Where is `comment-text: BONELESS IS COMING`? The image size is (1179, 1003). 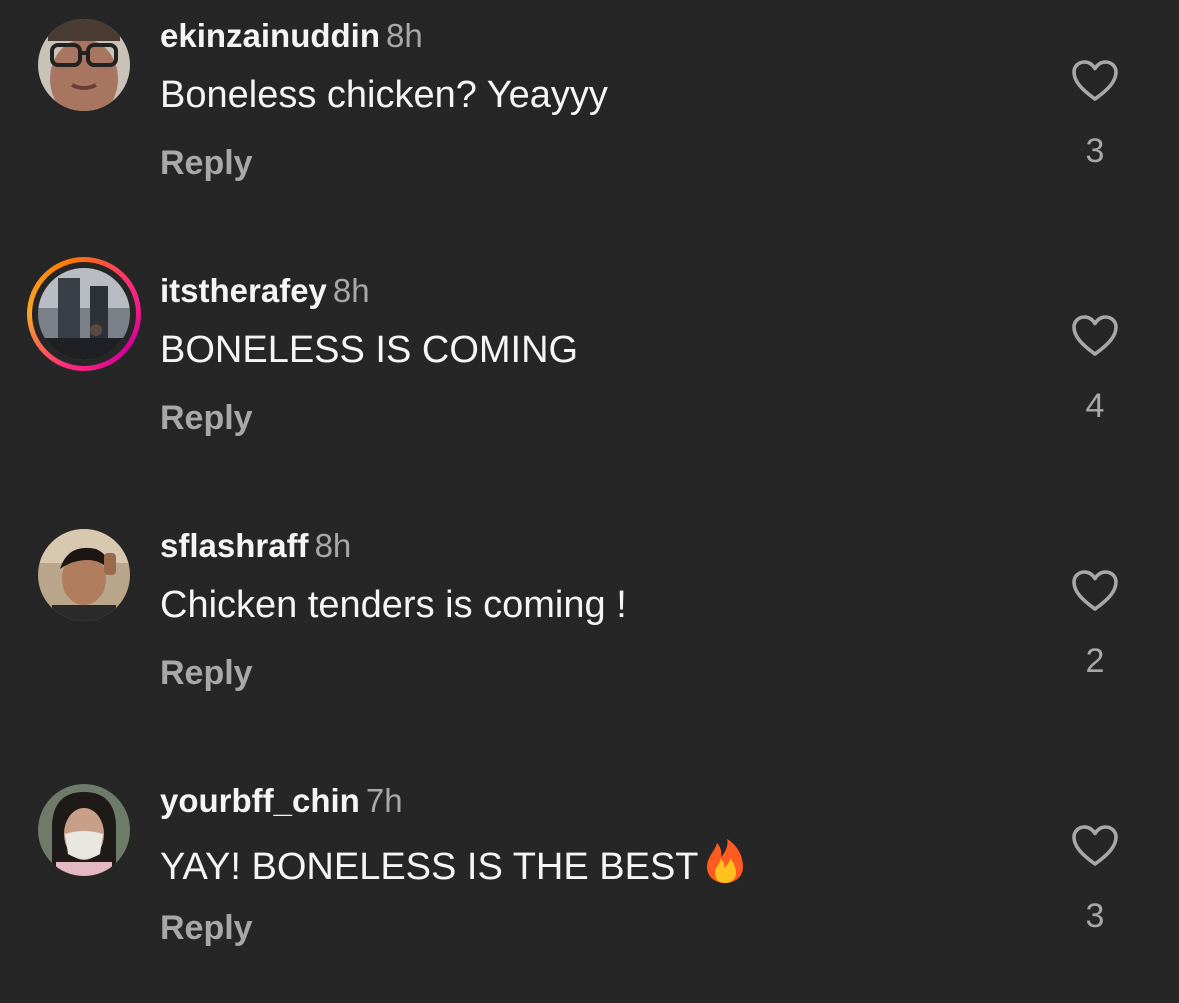
comment-text: BONELESS IS COMING is located at coordinates (369, 350).